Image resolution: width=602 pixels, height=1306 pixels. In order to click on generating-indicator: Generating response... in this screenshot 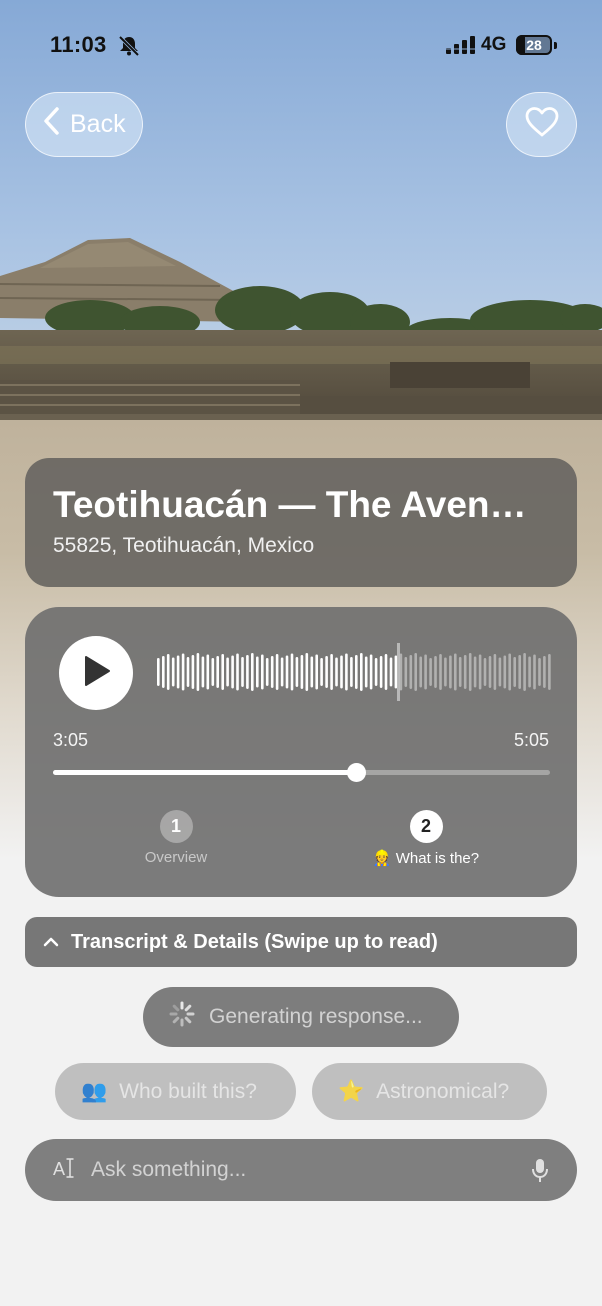, I will do `click(301, 1017)`.